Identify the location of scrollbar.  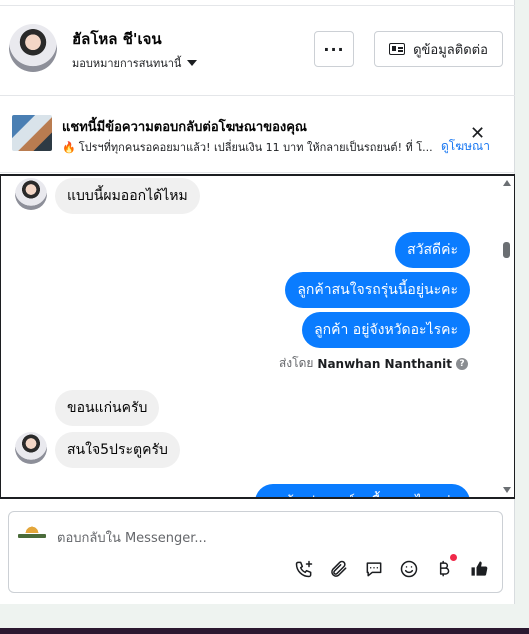
(507, 336).